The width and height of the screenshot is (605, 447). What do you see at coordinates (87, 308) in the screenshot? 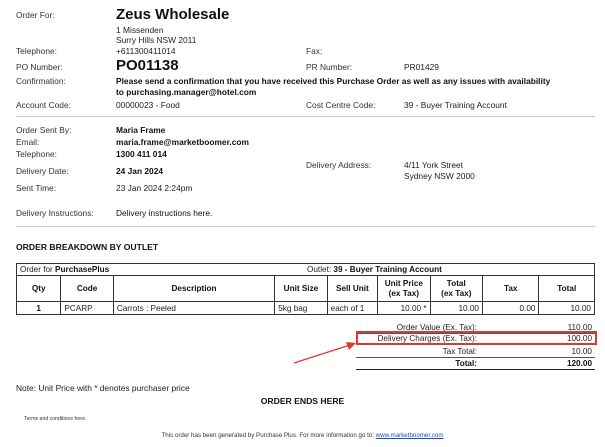
I see `row-code: PCARP` at bounding box center [87, 308].